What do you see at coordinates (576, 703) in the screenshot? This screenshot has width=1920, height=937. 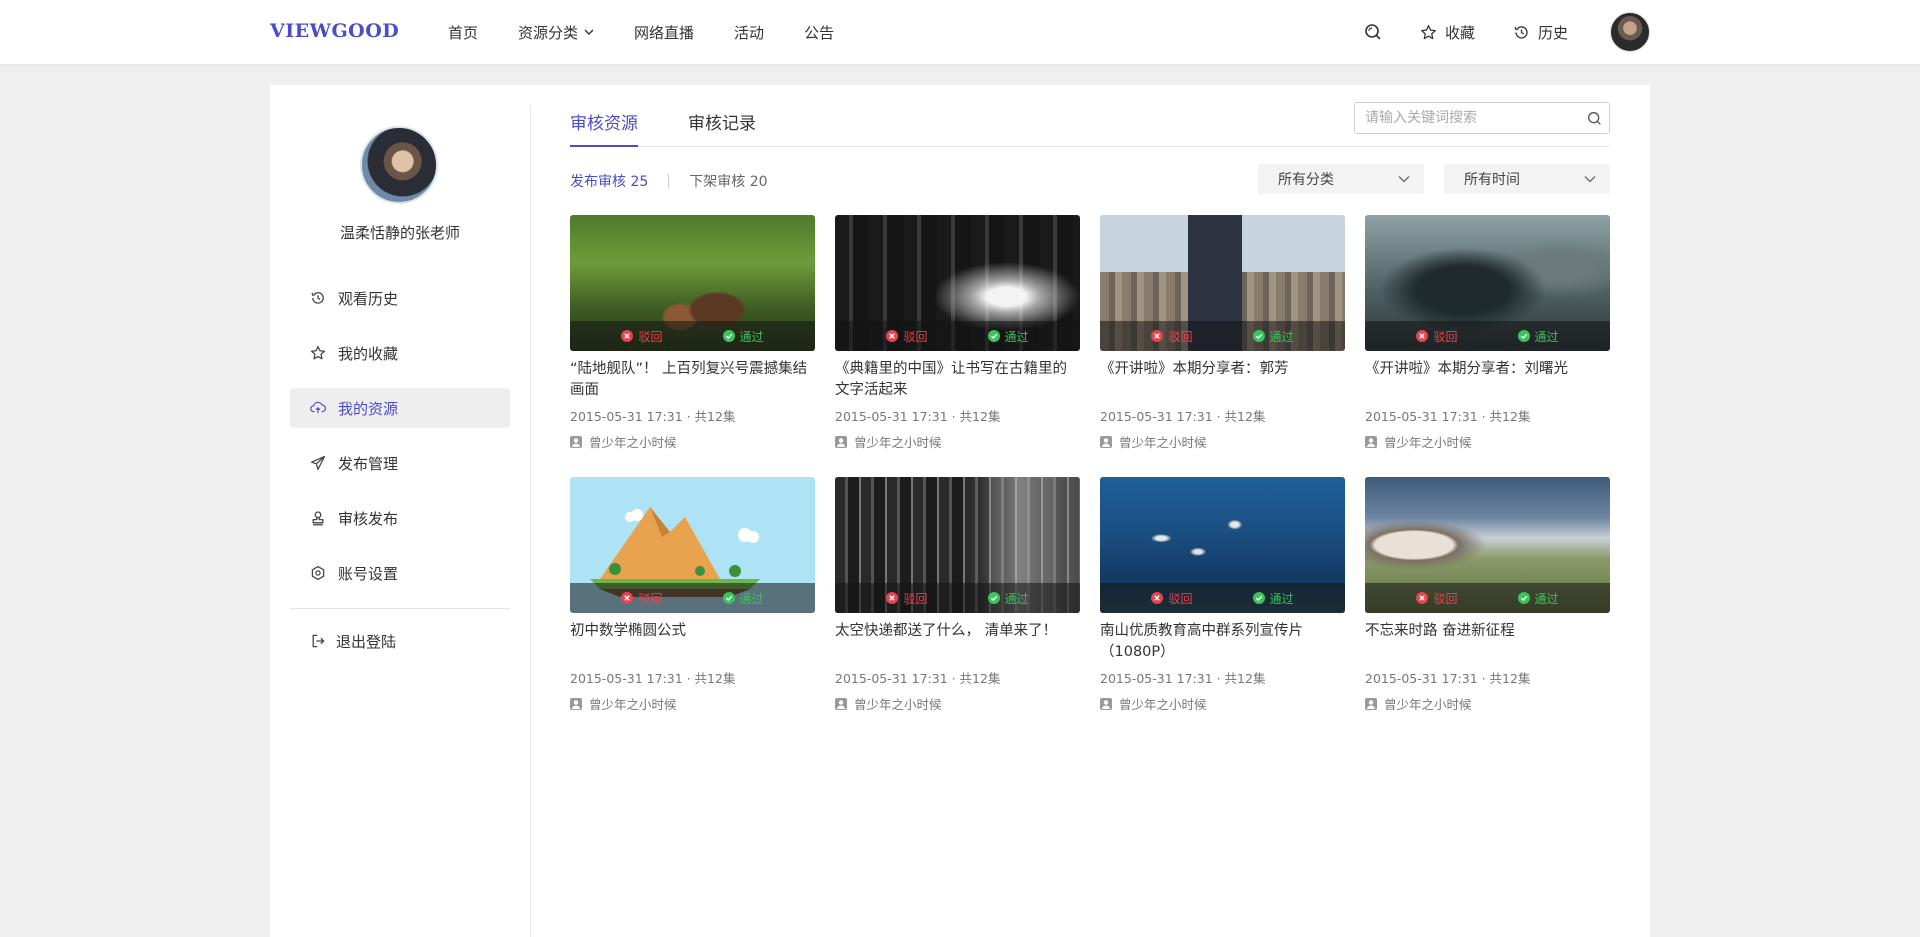 I see `user-icon` at bounding box center [576, 703].